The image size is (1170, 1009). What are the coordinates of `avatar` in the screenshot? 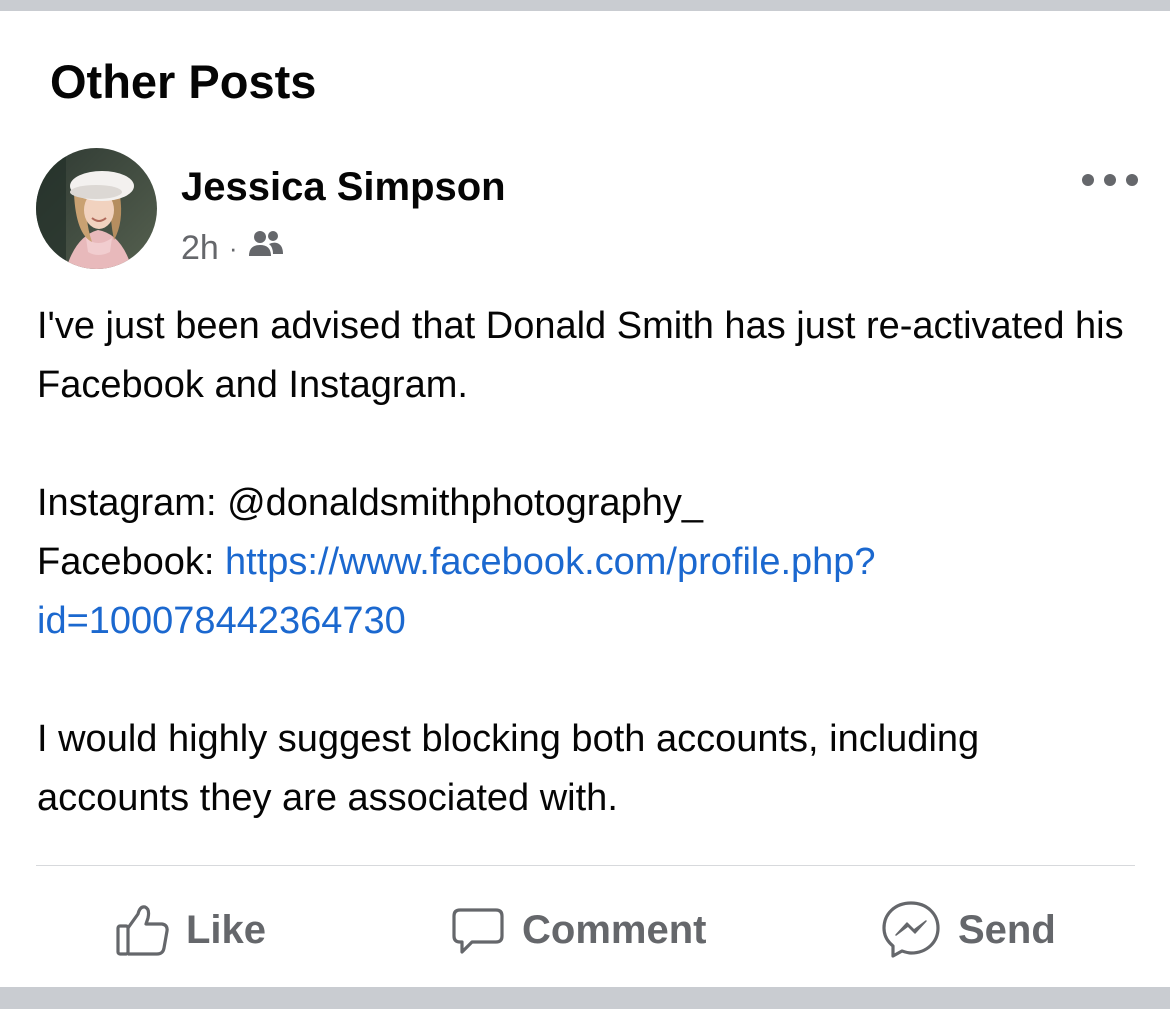 It's located at (96, 208).